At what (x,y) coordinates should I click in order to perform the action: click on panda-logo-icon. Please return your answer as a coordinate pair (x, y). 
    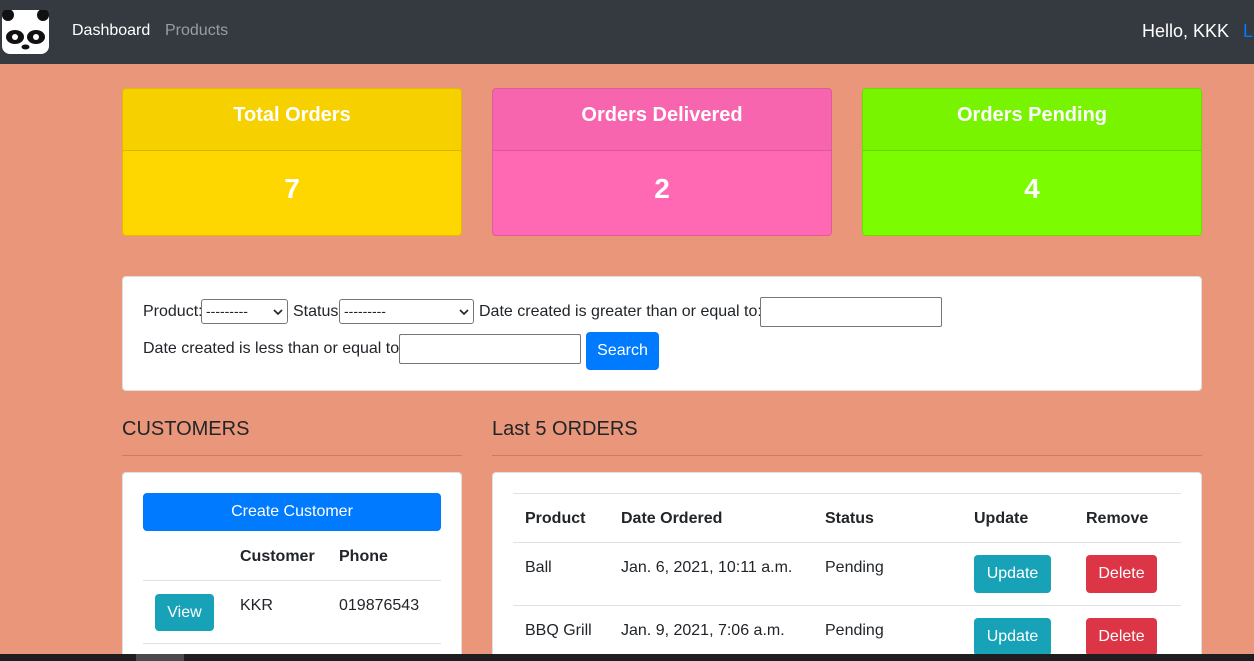
    Looking at the image, I should click on (25, 32).